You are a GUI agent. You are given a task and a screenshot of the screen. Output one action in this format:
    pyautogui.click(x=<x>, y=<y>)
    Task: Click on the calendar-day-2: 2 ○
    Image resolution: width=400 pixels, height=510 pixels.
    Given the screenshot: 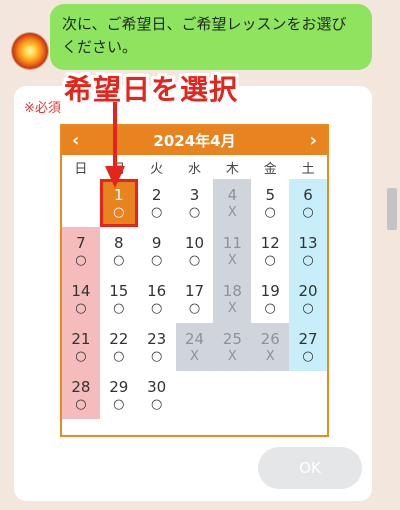 What is the action you would take?
    pyautogui.click(x=157, y=203)
    